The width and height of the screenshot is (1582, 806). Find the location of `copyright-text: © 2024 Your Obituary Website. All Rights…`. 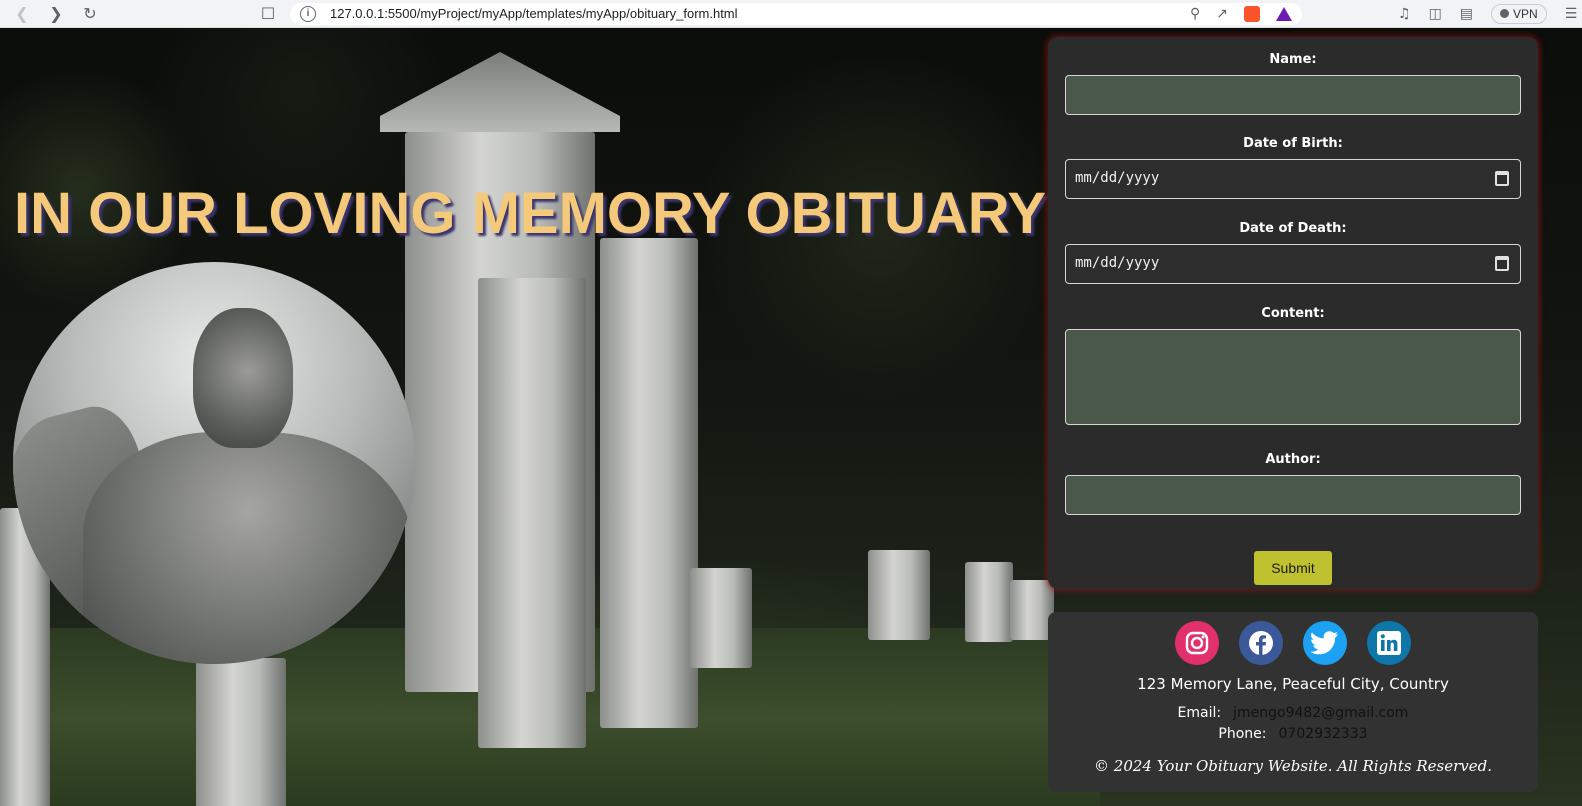

copyright-text: © 2024 Your Obituary Website. All Rights… is located at coordinates (1293, 766).